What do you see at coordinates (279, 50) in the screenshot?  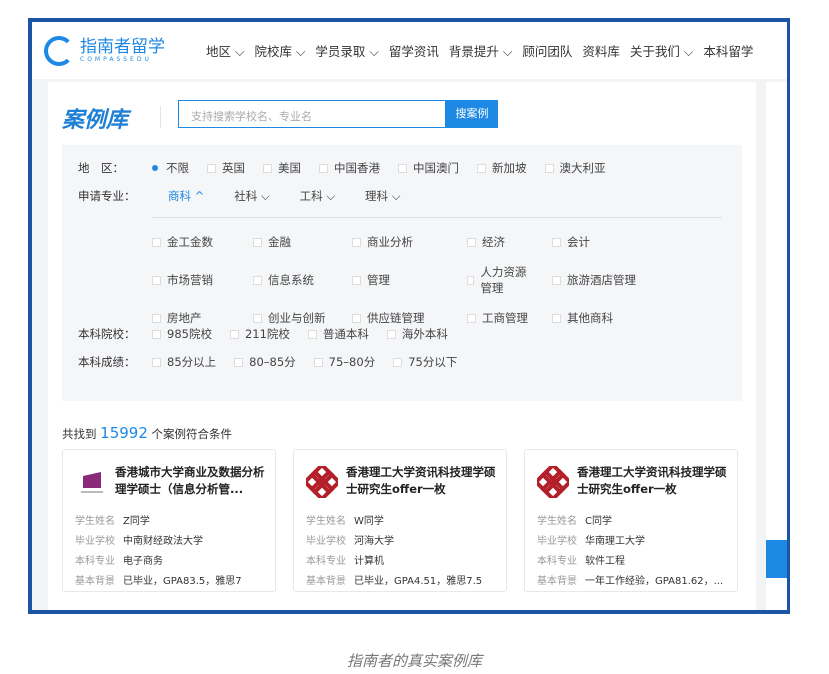 I see `nav-item: 院校库 ⌵` at bounding box center [279, 50].